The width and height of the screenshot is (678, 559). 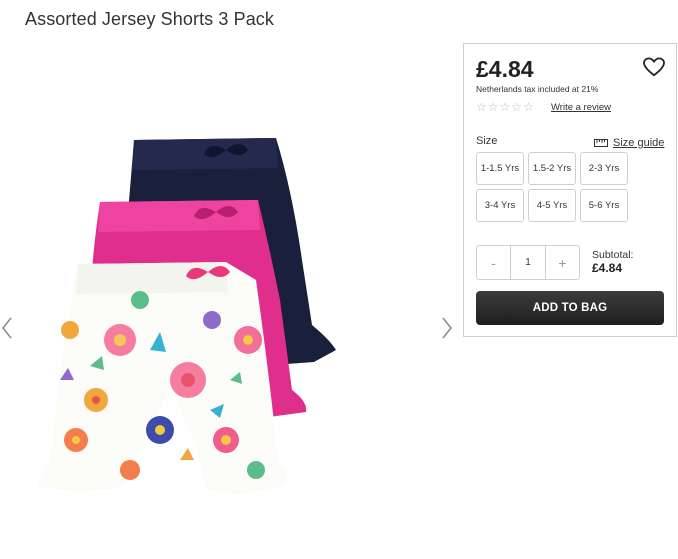 What do you see at coordinates (487, 141) in the screenshot?
I see `size-label: Size` at bounding box center [487, 141].